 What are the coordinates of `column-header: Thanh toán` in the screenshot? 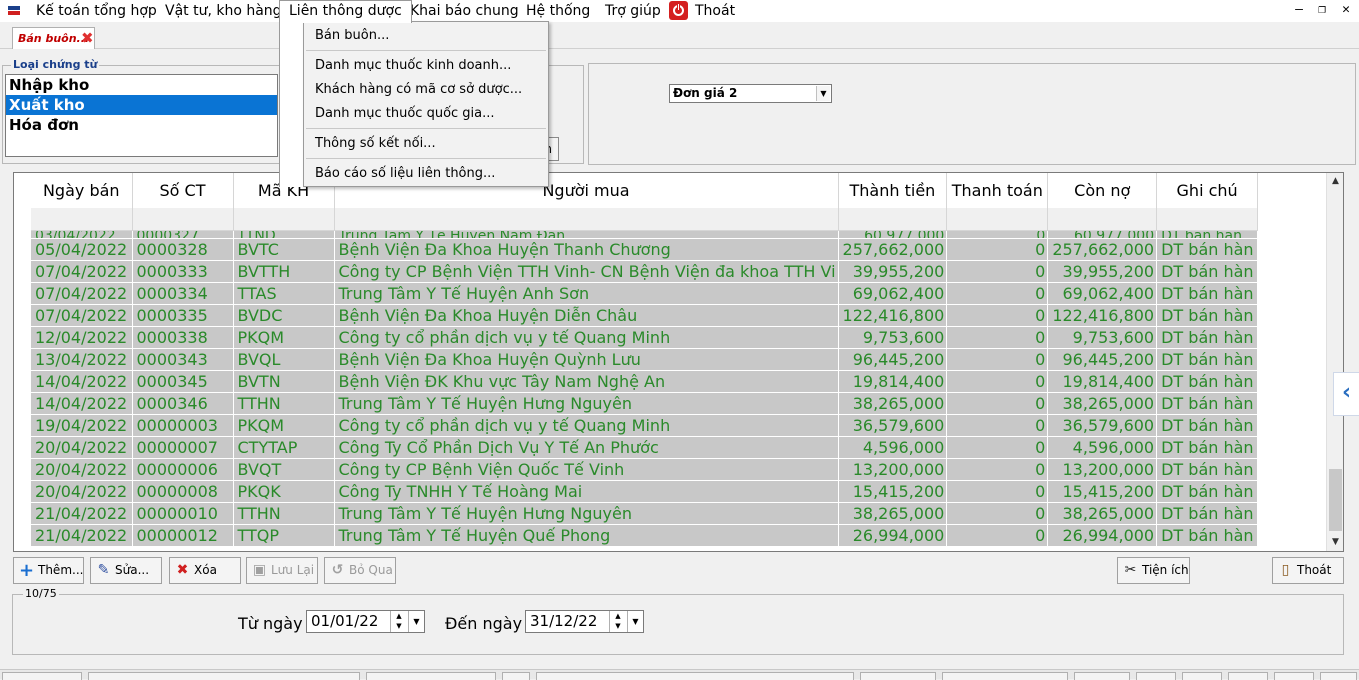 It's located at (997, 190).